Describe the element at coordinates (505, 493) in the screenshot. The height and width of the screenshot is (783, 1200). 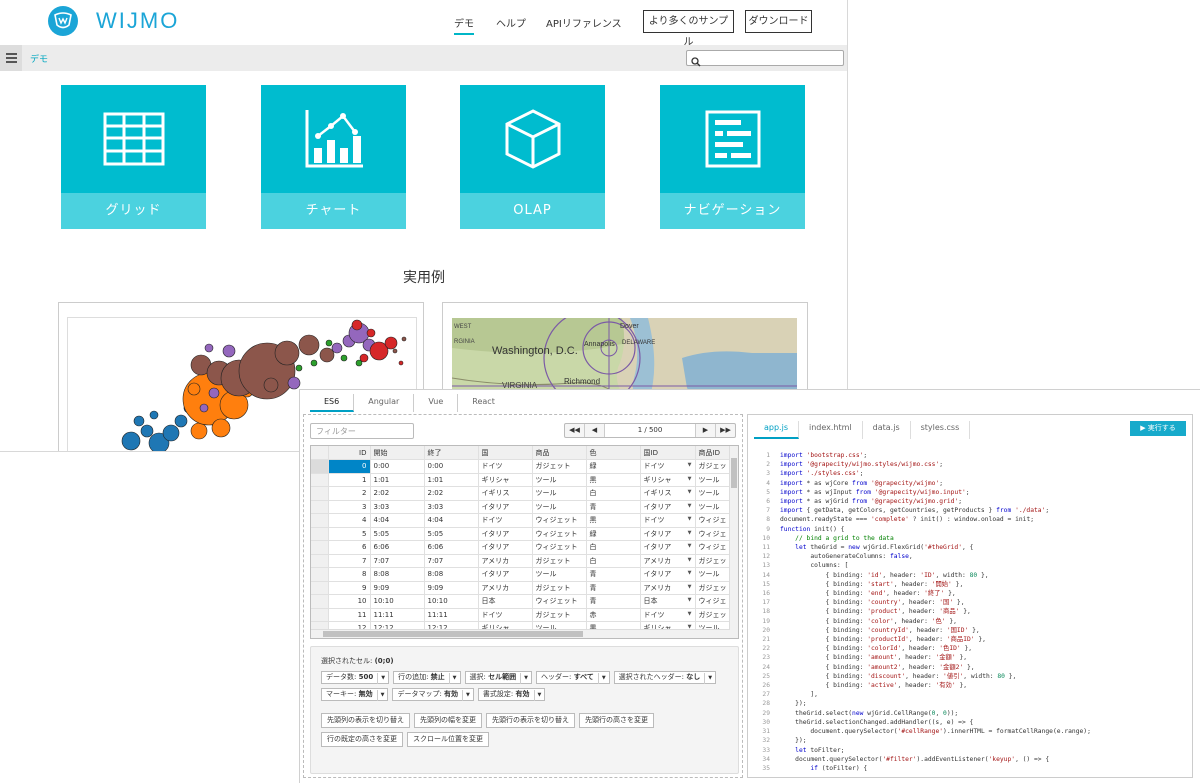
I see `grid-cell: イギリス` at that location.